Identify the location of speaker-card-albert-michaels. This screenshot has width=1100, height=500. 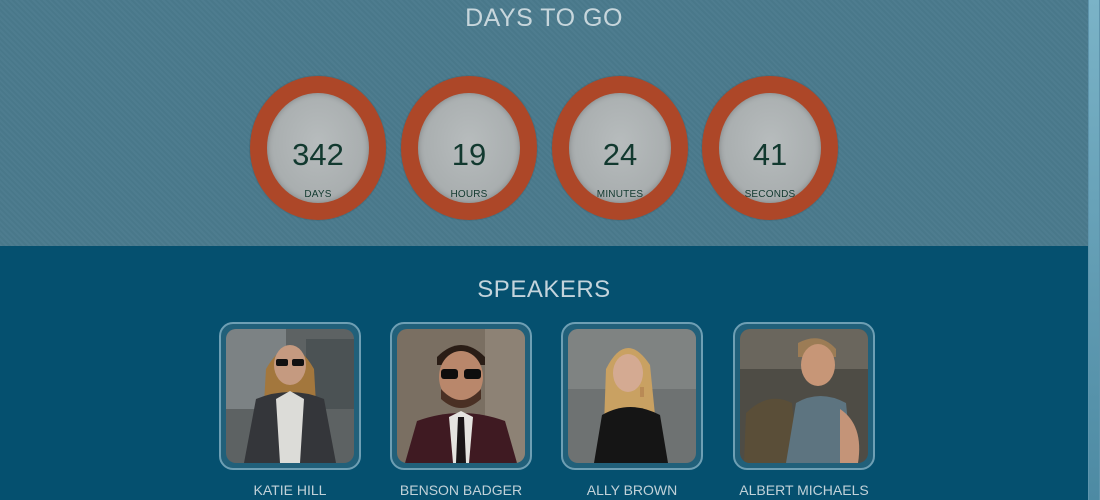
(804, 396).